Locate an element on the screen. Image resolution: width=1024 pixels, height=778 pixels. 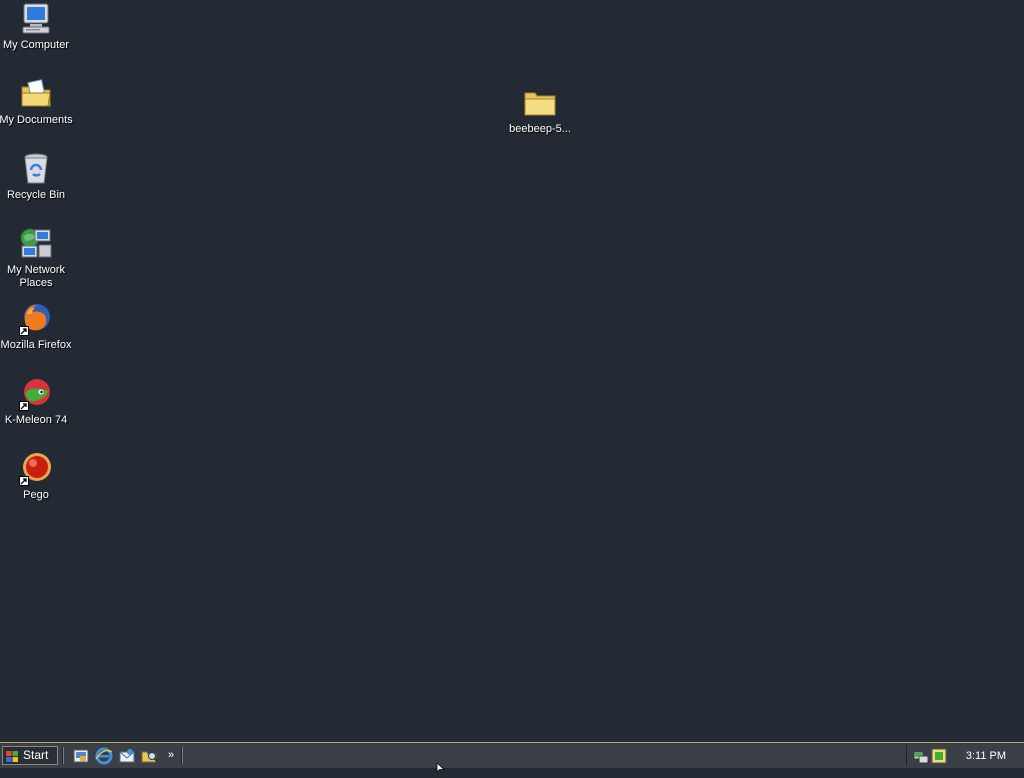
recycle-bin-icon is located at coordinates (36, 169).